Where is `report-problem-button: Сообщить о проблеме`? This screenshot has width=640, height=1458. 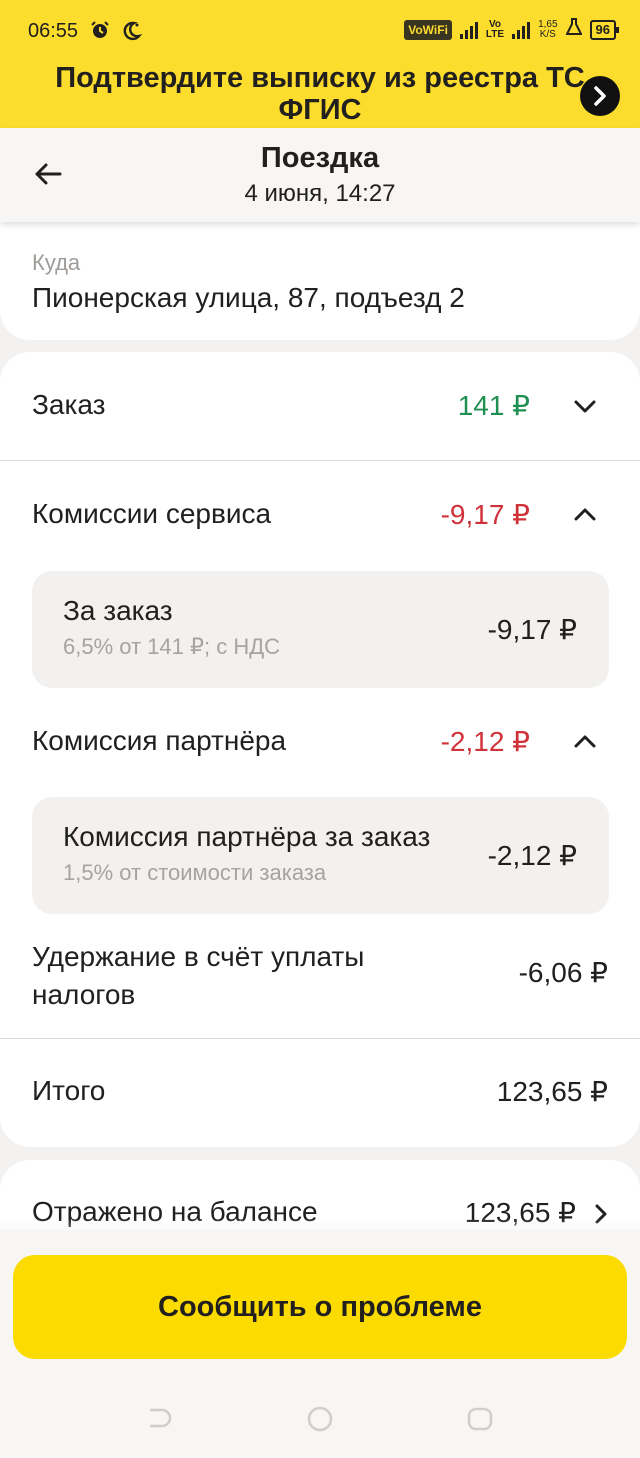
report-problem-button: Сообщить о проблеме is located at coordinates (320, 1307).